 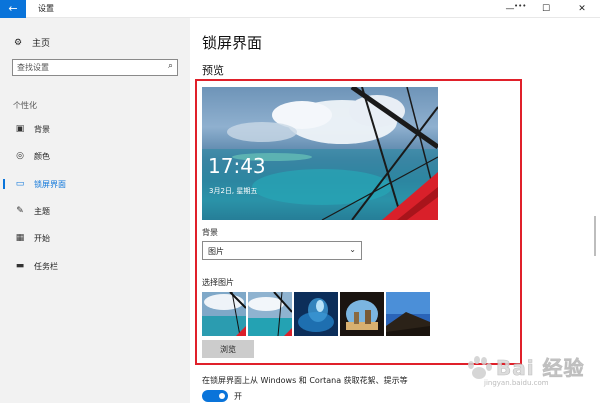 What do you see at coordinates (46, 8) in the screenshot?
I see `window-title: 设置` at bounding box center [46, 8].